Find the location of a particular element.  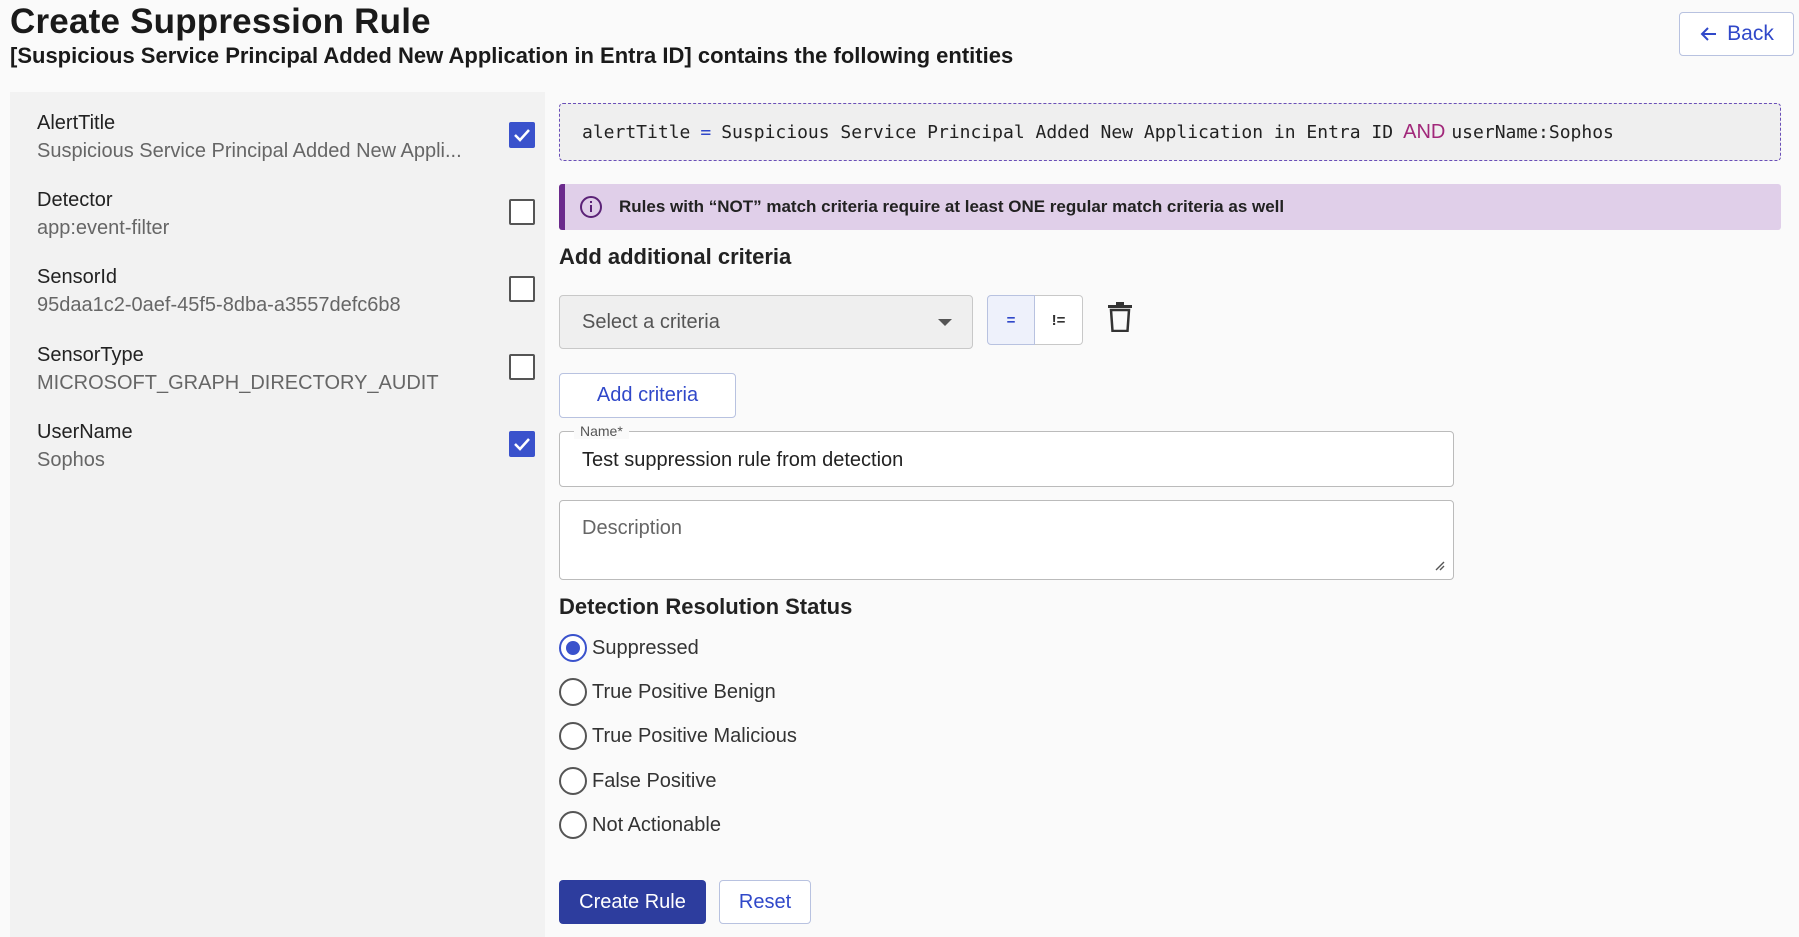

add-criteria-button: Add criteria is located at coordinates (647, 395).